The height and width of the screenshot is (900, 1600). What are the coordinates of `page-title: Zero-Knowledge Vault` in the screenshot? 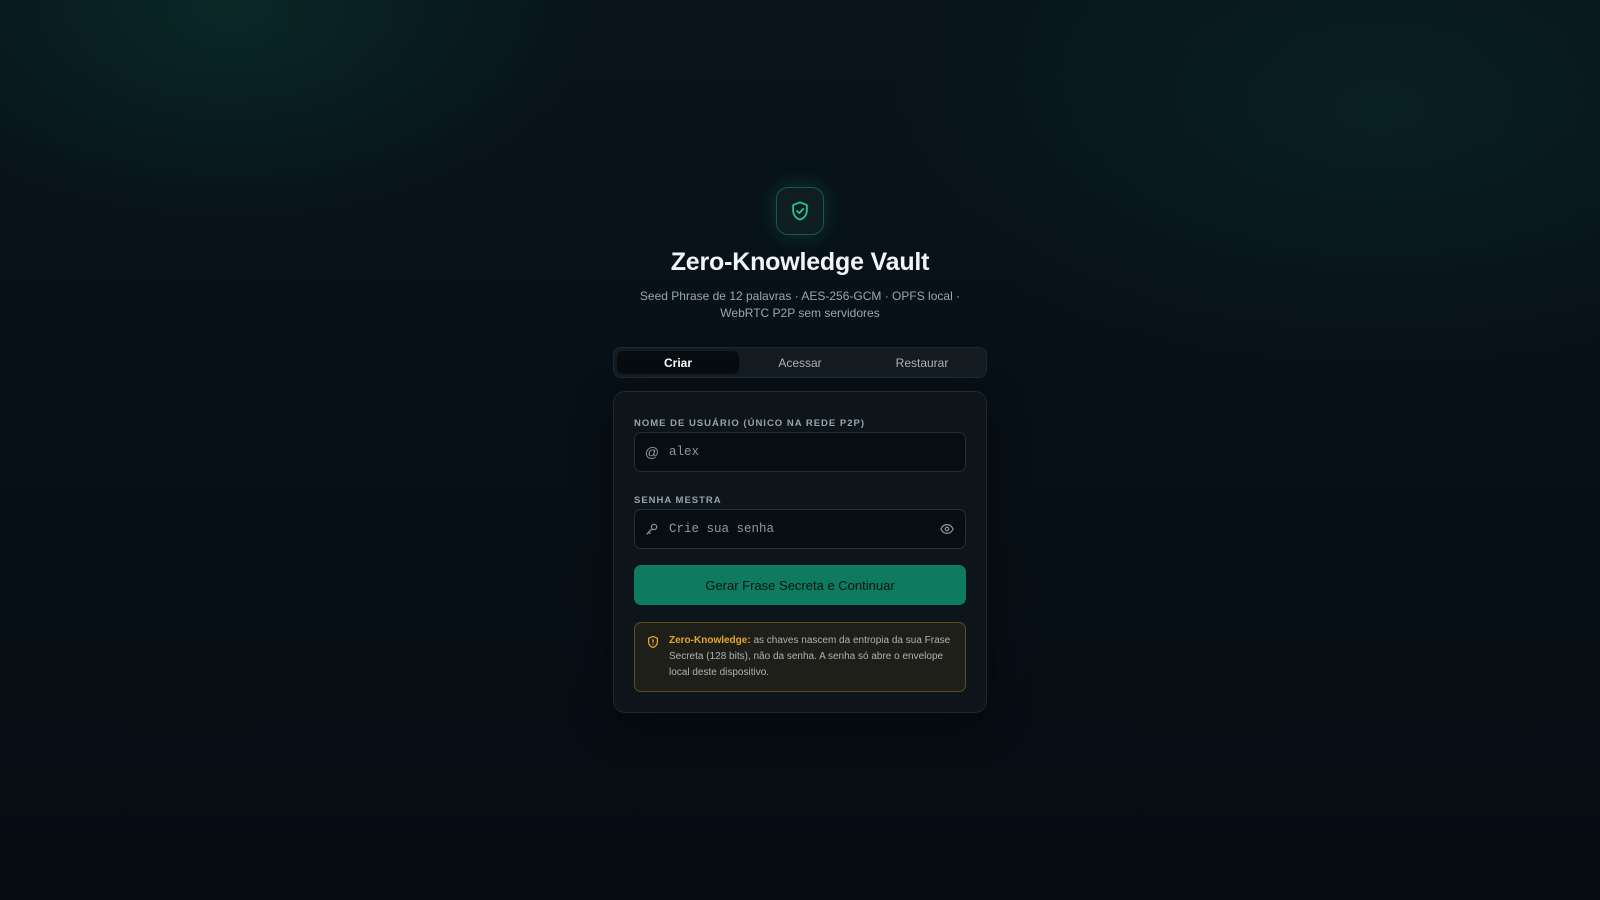 It's located at (800, 262).